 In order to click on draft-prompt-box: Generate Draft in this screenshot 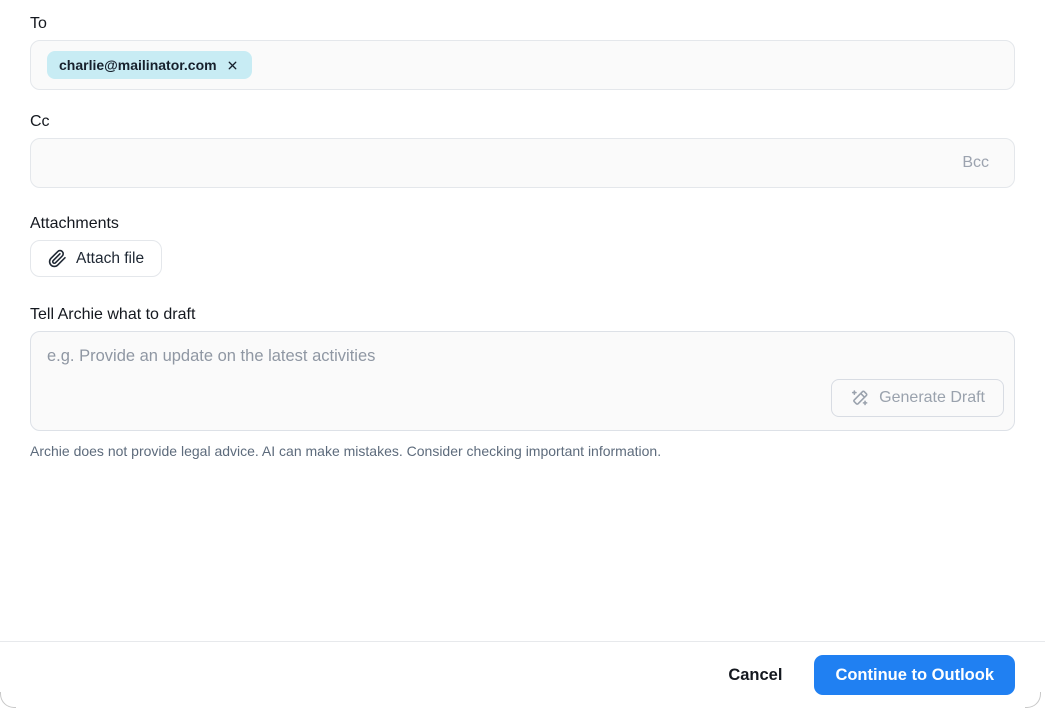, I will do `click(522, 381)`.